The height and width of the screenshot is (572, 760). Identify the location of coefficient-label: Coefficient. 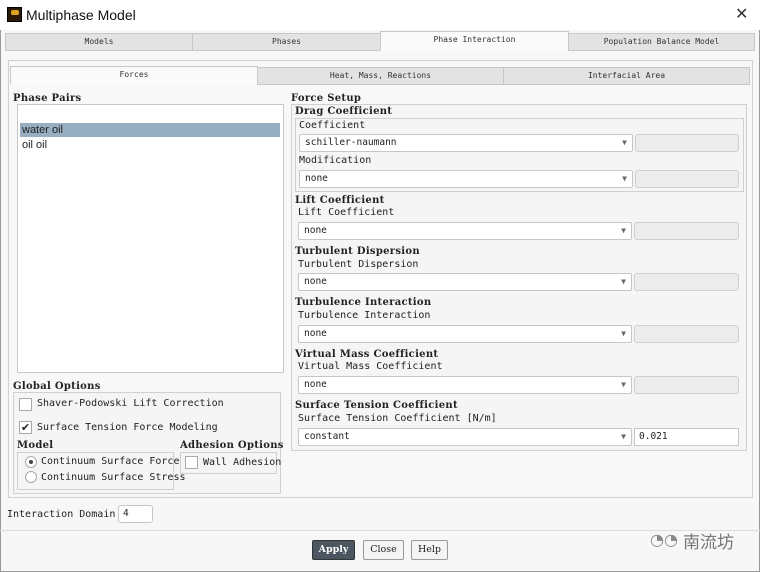
(332, 125).